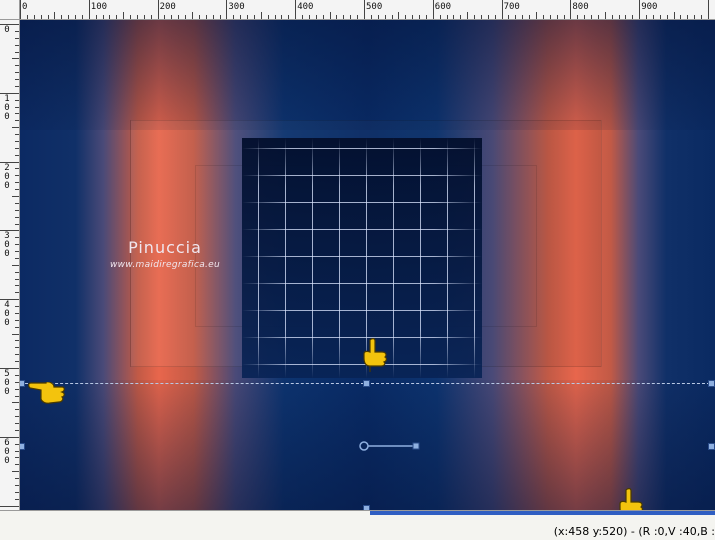 This screenshot has width=715, height=540. What do you see at coordinates (7, 30) in the screenshot?
I see `ruler-left-label: 0` at bounding box center [7, 30].